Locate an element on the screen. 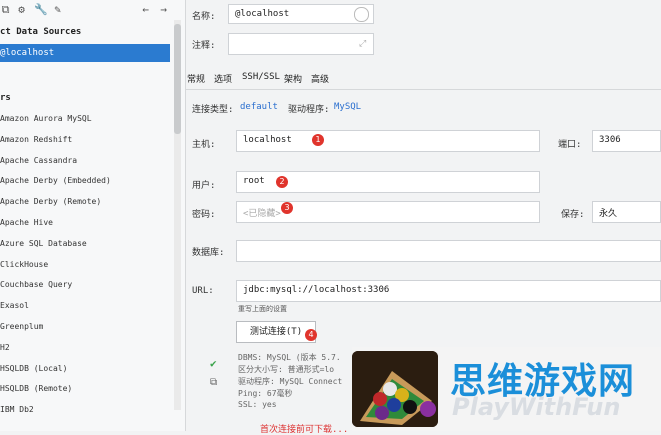  back-arrow-icon: ← is located at coordinates (145, 9).